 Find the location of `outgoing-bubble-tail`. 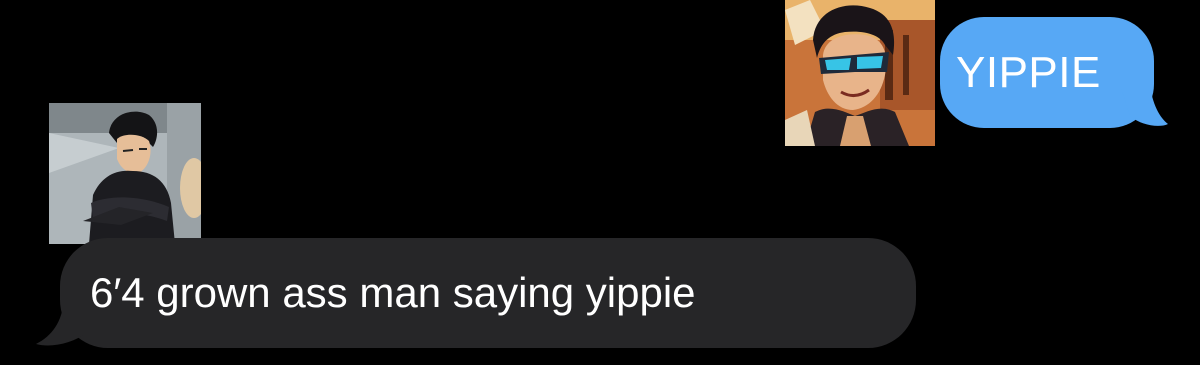

outgoing-bubble-tail is located at coordinates (1144, 105).